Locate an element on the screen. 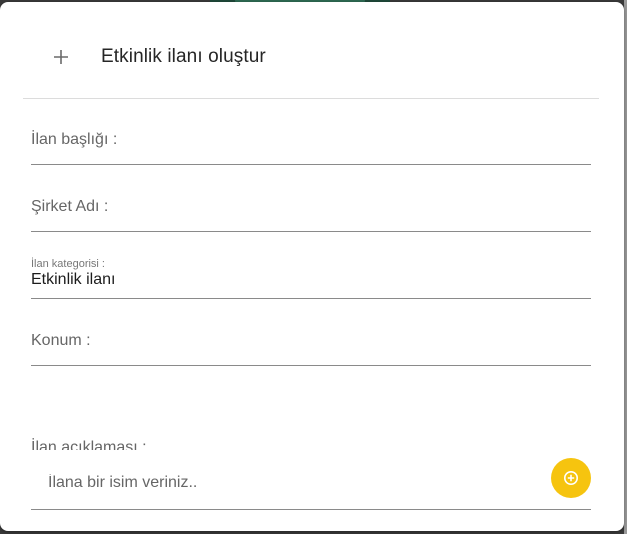  listing-name-row is located at coordinates (311, 484).